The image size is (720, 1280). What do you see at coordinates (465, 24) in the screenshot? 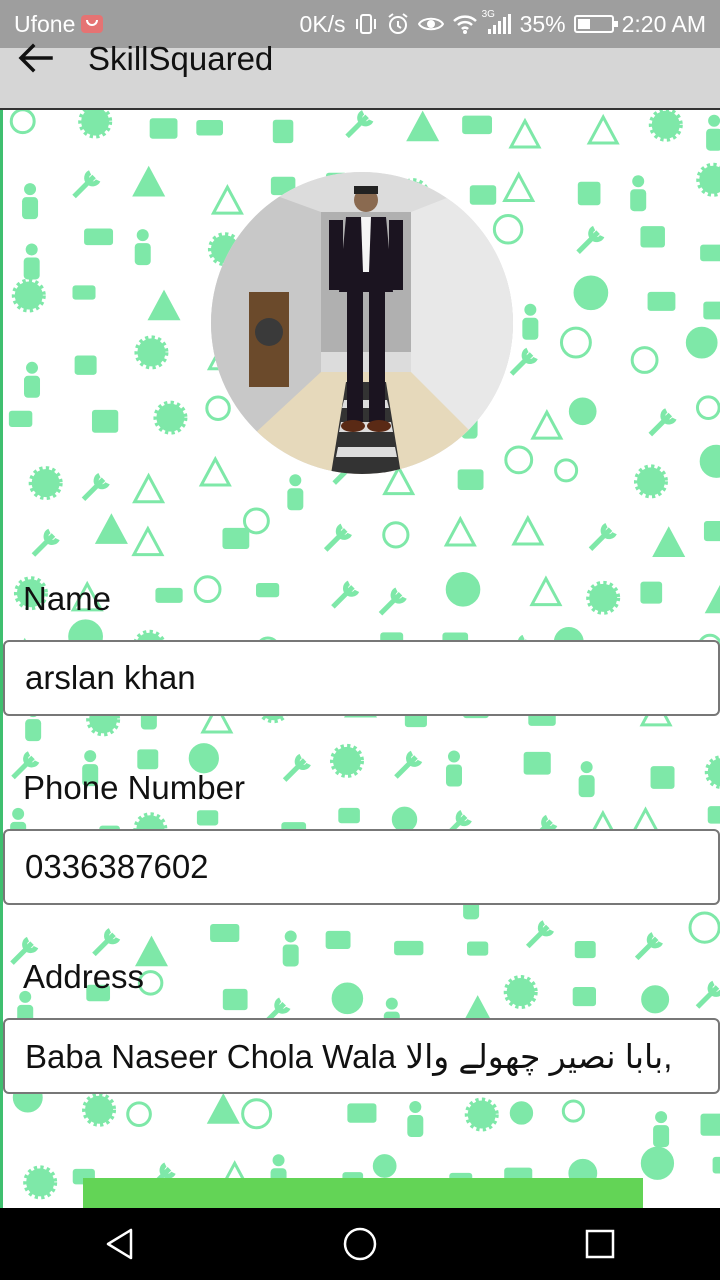
I see `wifi-icon` at bounding box center [465, 24].